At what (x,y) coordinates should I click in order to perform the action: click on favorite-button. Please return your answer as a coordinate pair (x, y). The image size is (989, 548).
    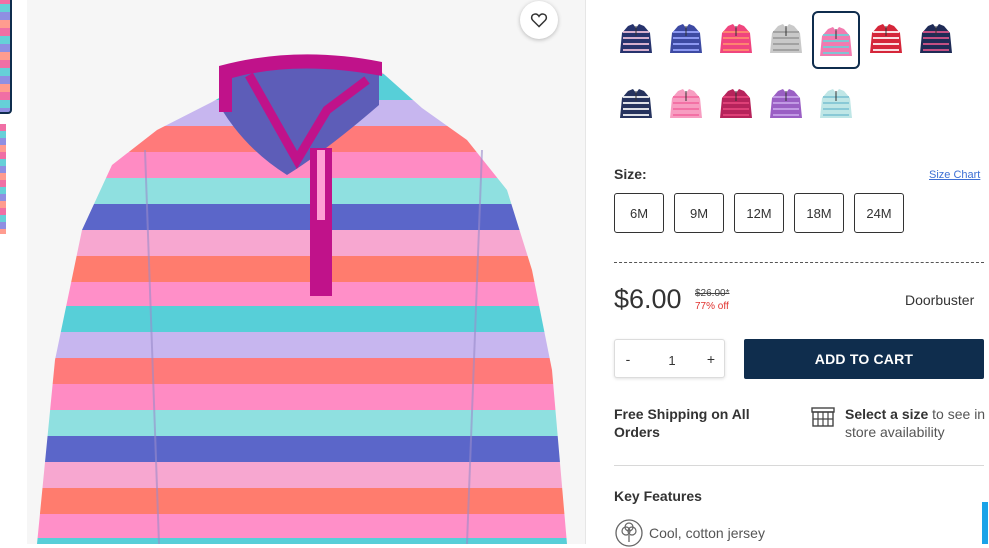
    Looking at the image, I should click on (539, 20).